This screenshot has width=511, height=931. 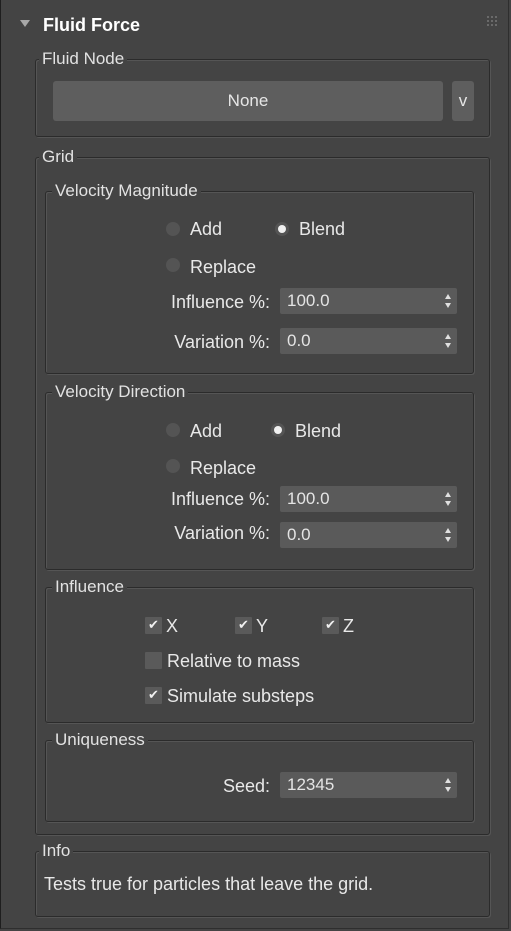 What do you see at coordinates (282, 229) in the screenshot?
I see `vm-blend-radio` at bounding box center [282, 229].